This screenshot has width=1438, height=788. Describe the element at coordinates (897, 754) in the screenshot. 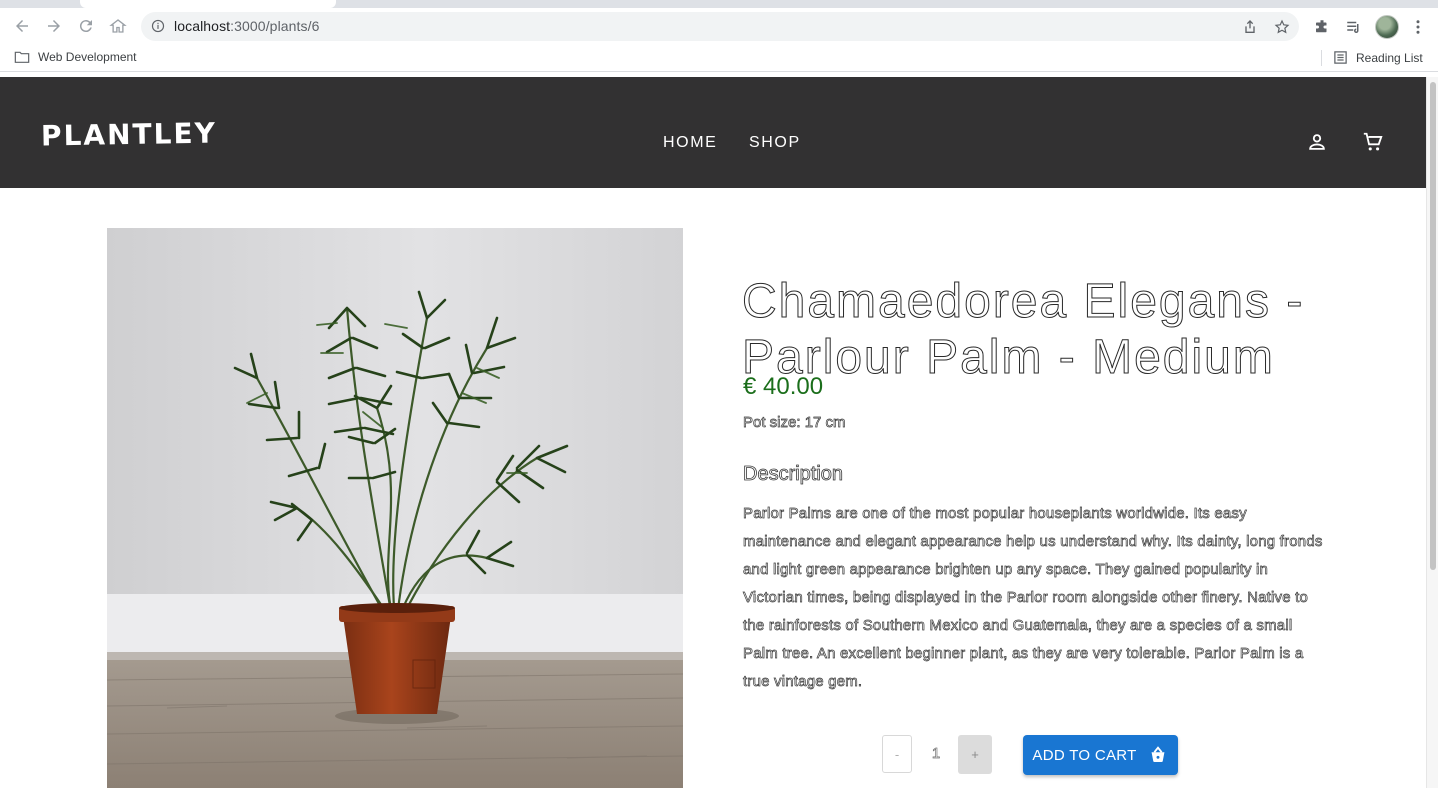

I see `quantity-decrease-button: -` at that location.